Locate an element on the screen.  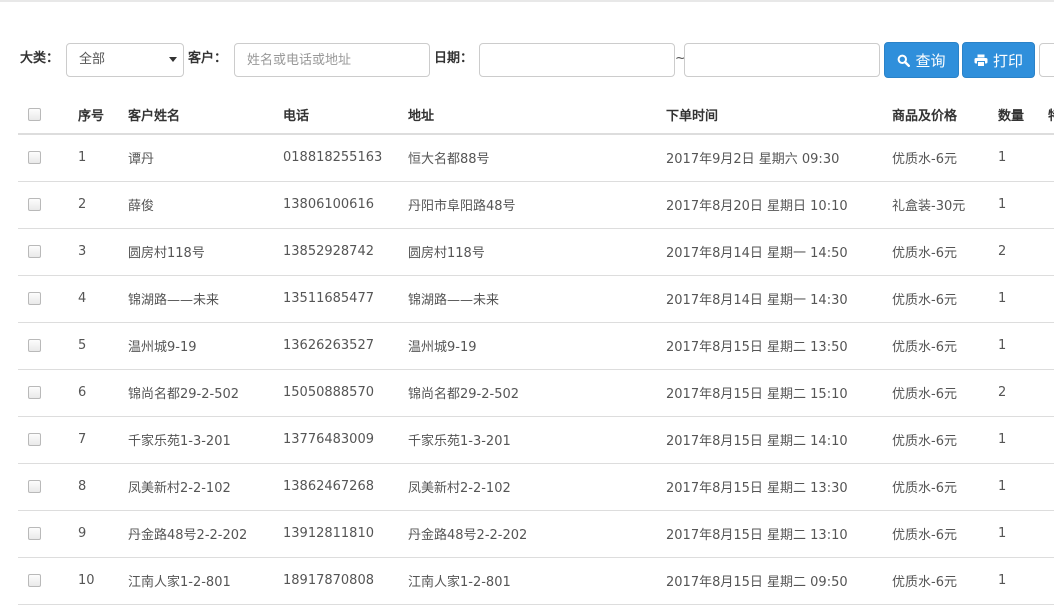
column-header-order-time: 下单时间 is located at coordinates (779, 115).